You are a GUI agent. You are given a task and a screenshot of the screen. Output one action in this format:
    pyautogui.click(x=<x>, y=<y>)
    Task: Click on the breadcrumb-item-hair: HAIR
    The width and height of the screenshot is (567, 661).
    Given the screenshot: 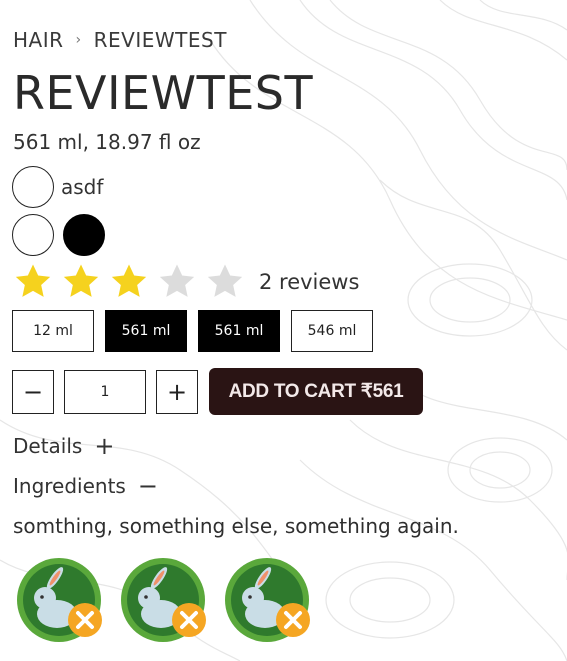 What is the action you would take?
    pyautogui.click(x=38, y=40)
    